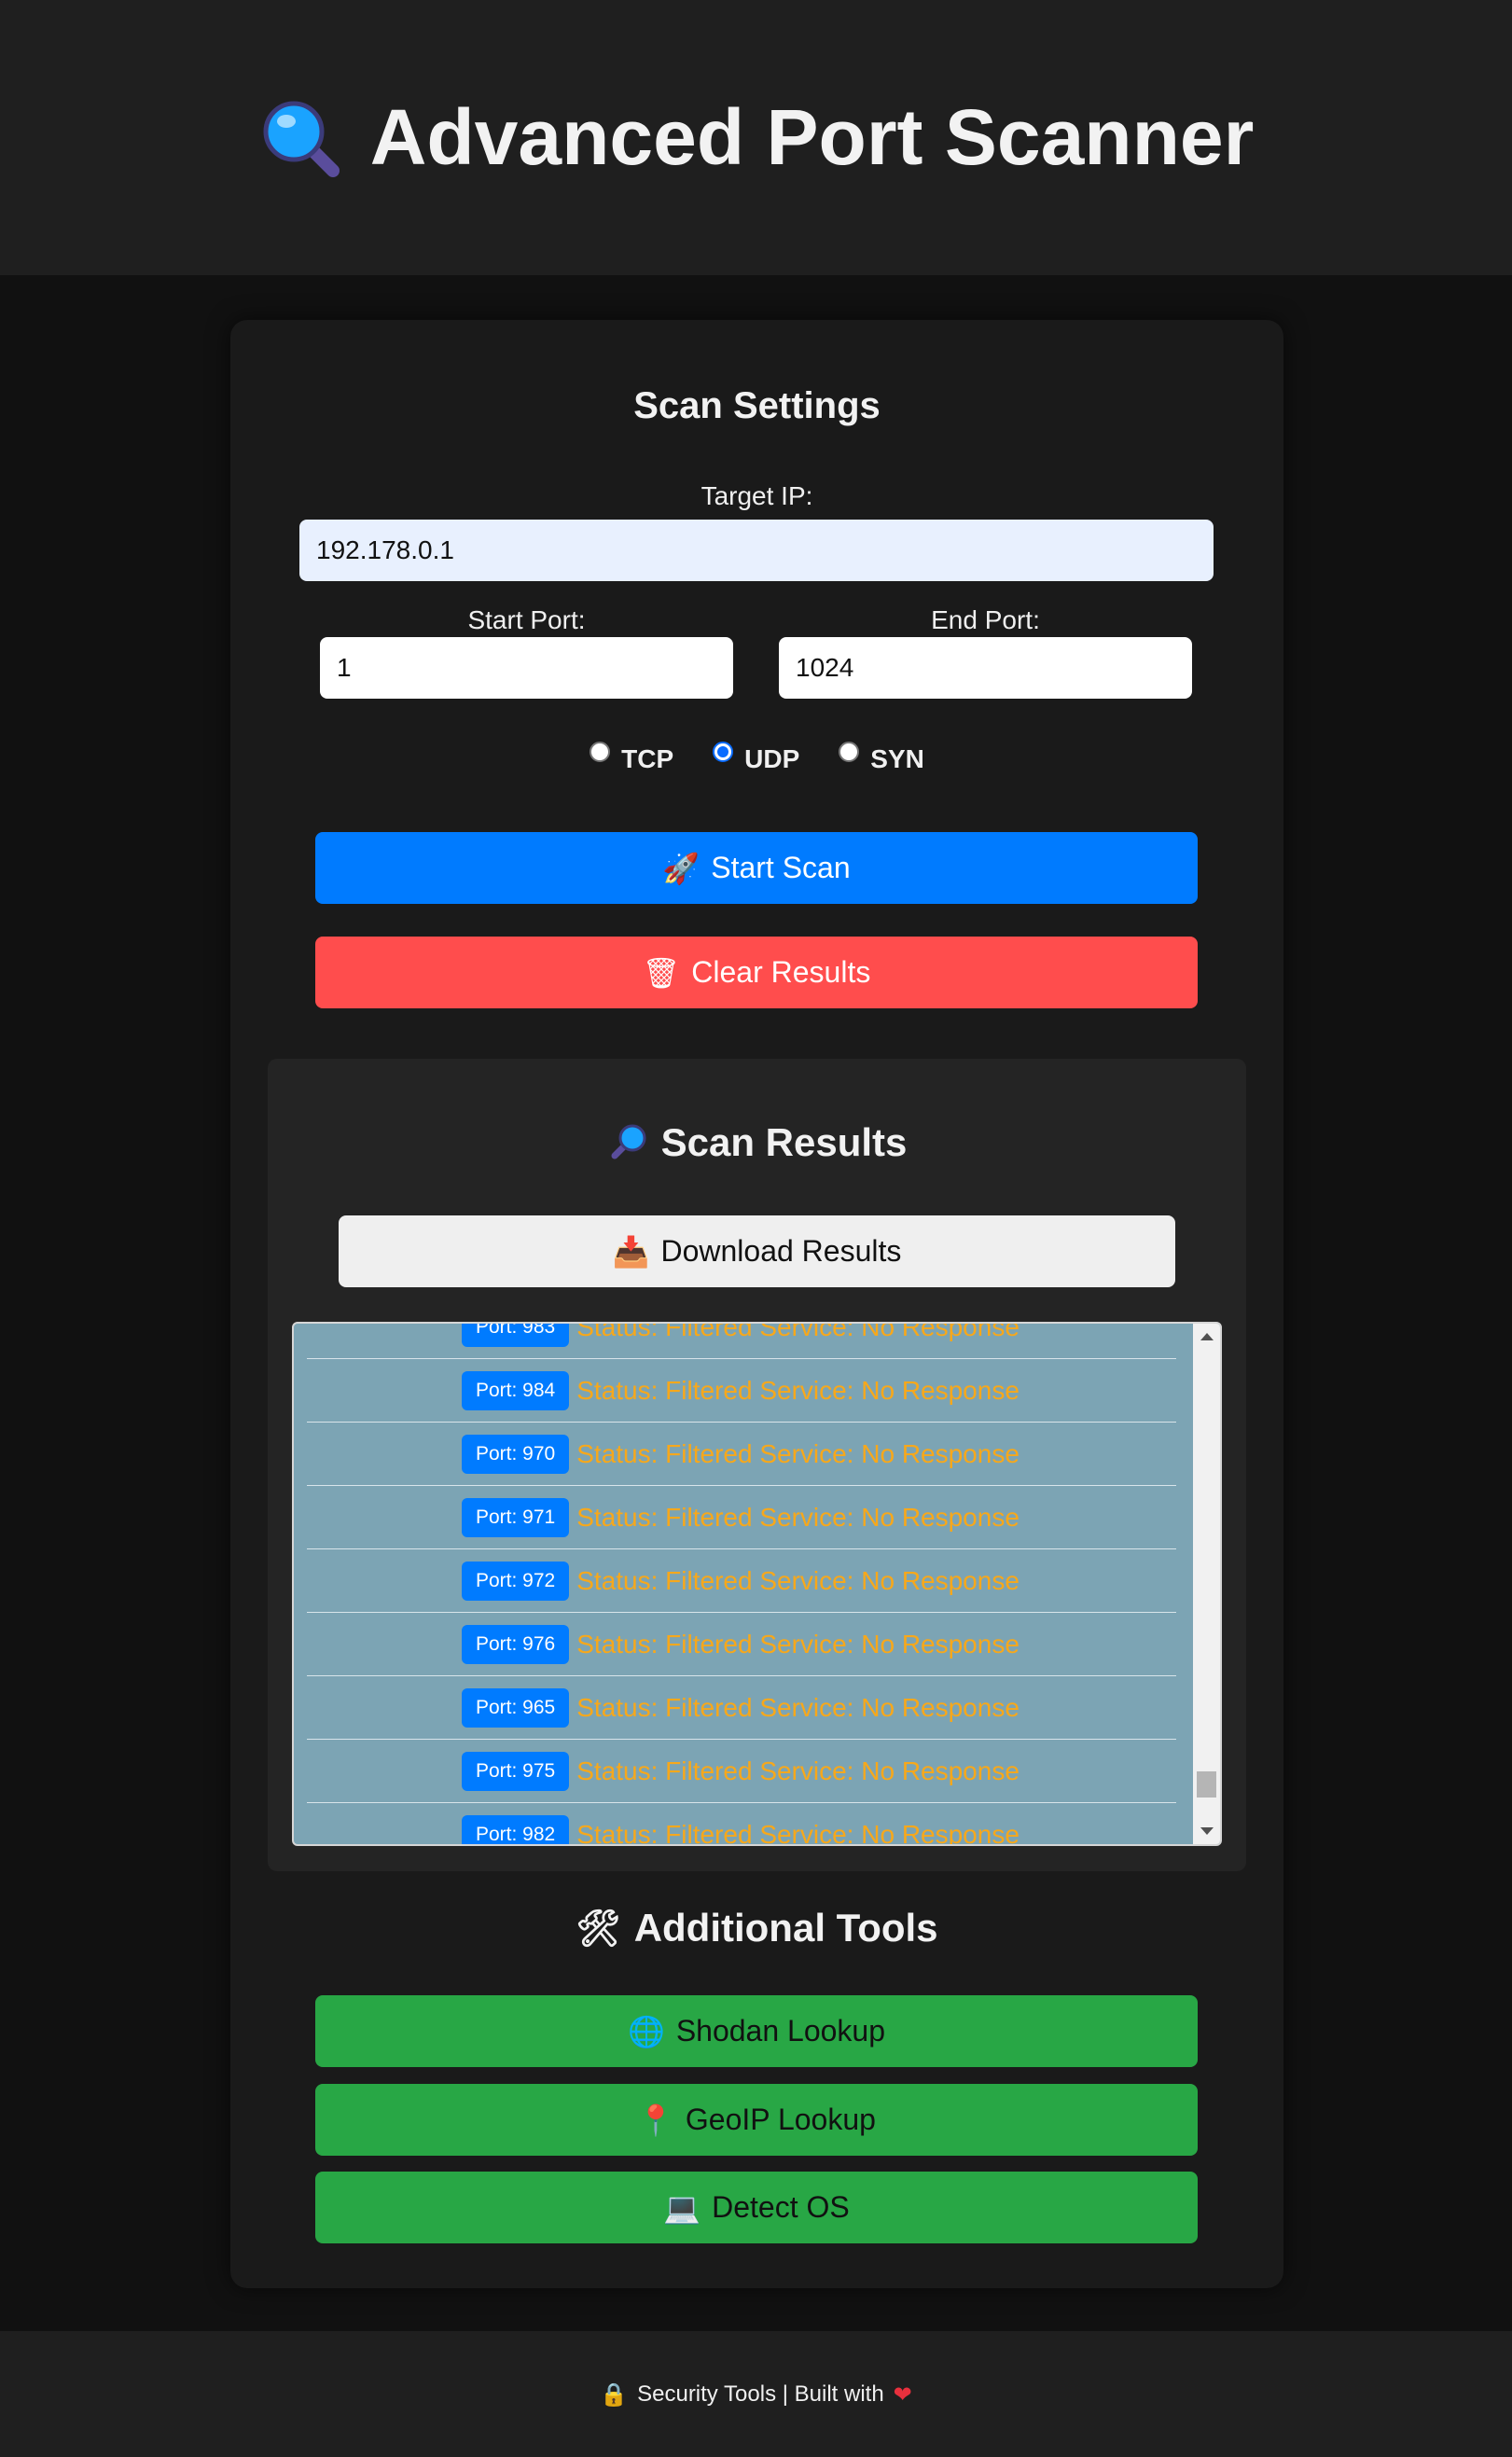 The height and width of the screenshot is (2457, 1512). Describe the element at coordinates (757, 495) in the screenshot. I see `target-ip-label: Target IP:` at that location.